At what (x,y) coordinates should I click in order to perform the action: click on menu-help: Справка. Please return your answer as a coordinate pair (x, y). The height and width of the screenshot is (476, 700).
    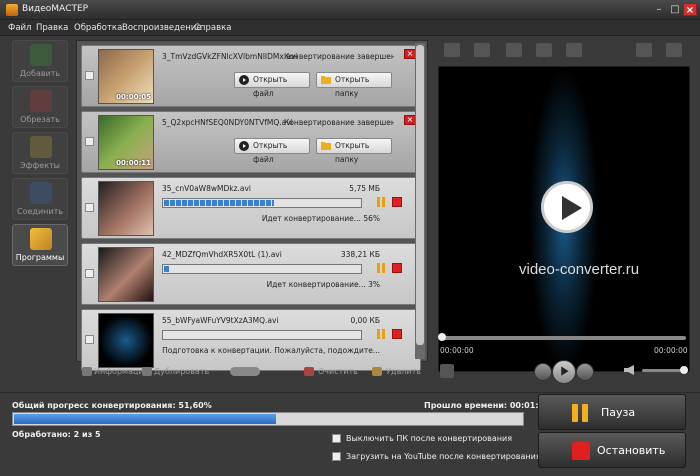
    Looking at the image, I should click on (212, 28).